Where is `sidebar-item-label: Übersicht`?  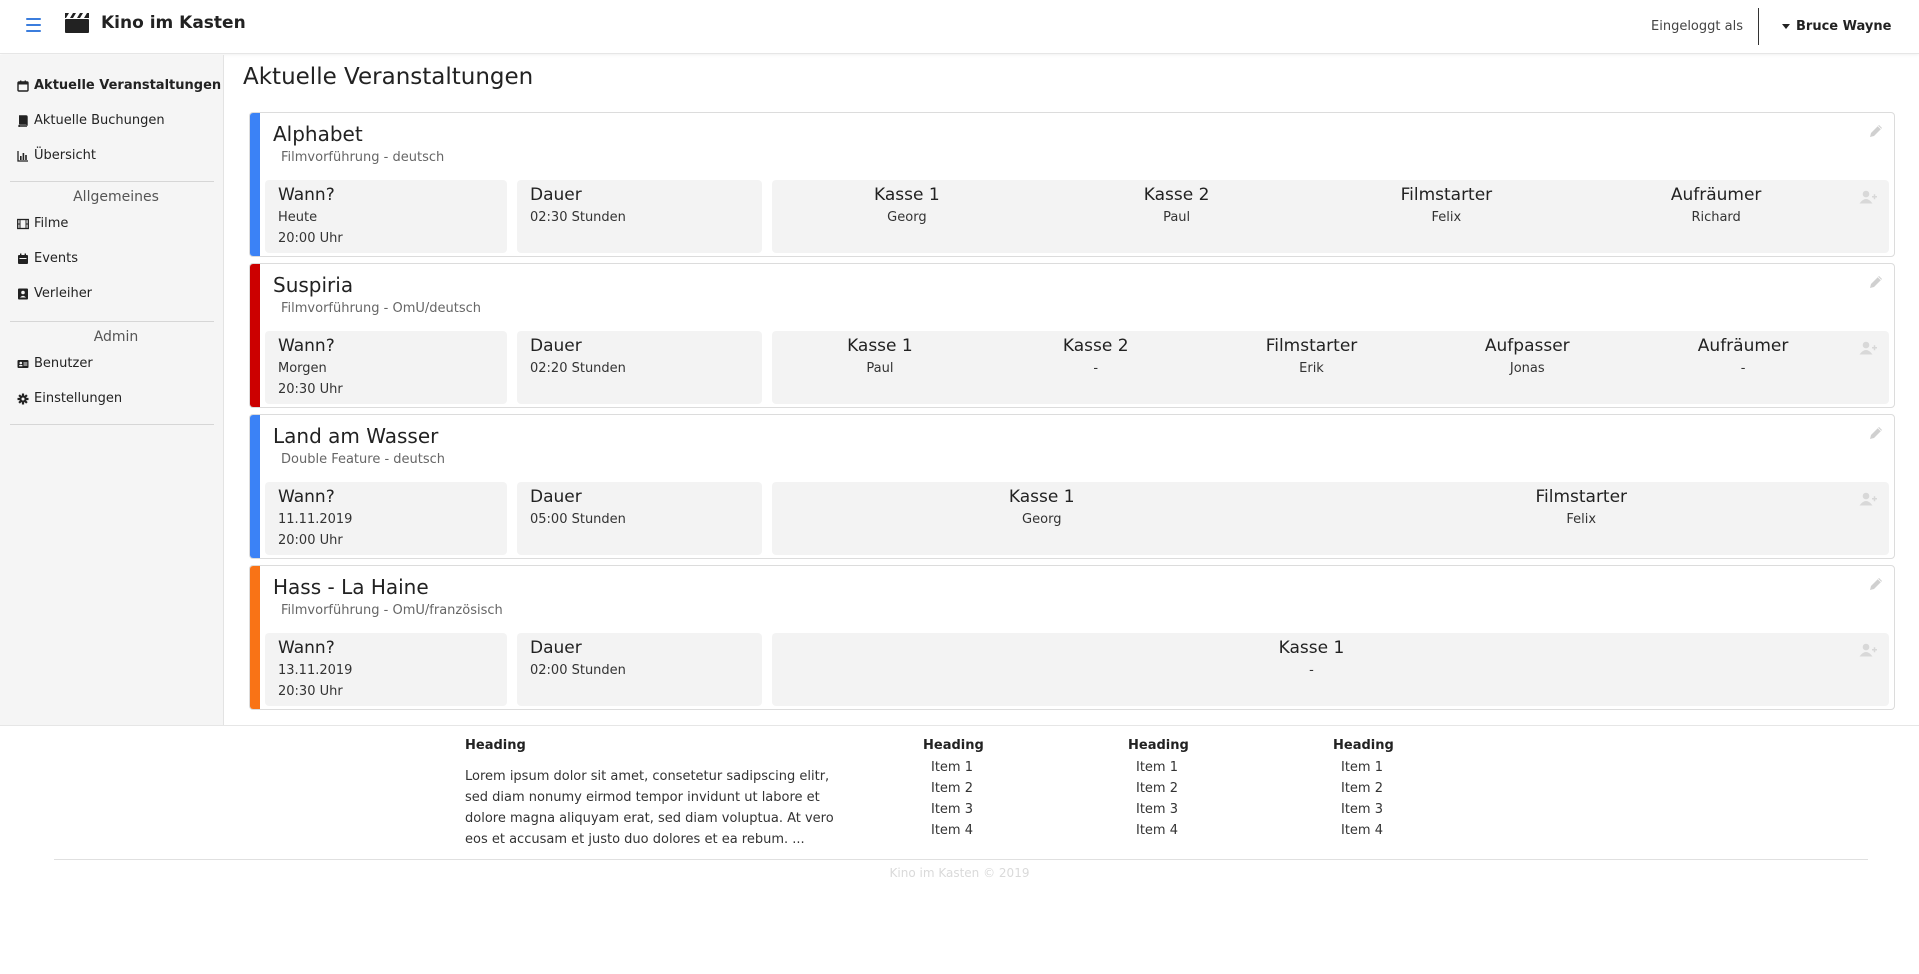 sidebar-item-label: Übersicht is located at coordinates (65, 155).